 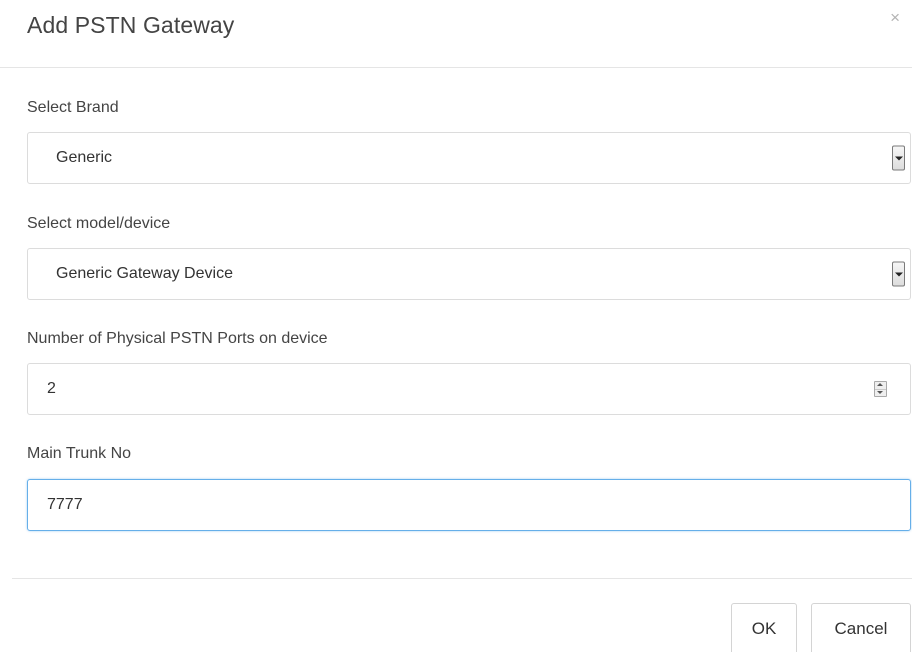 I want to click on dialog-title: Add PSTN Gateway, so click(x=131, y=25).